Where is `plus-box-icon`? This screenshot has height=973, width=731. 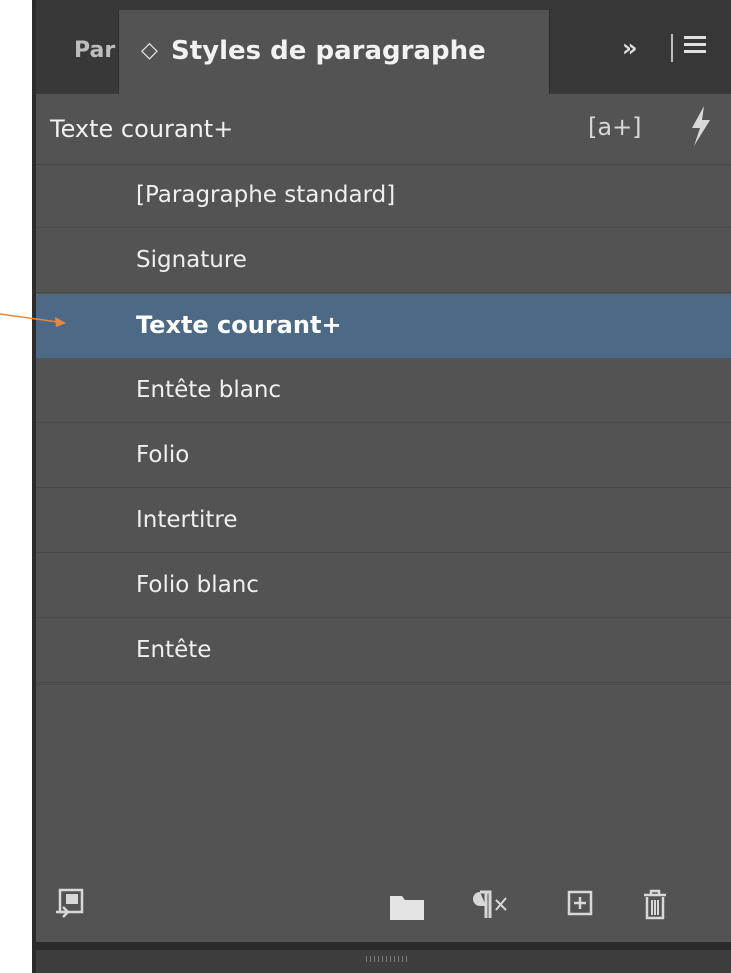
plus-box-icon is located at coordinates (581, 904).